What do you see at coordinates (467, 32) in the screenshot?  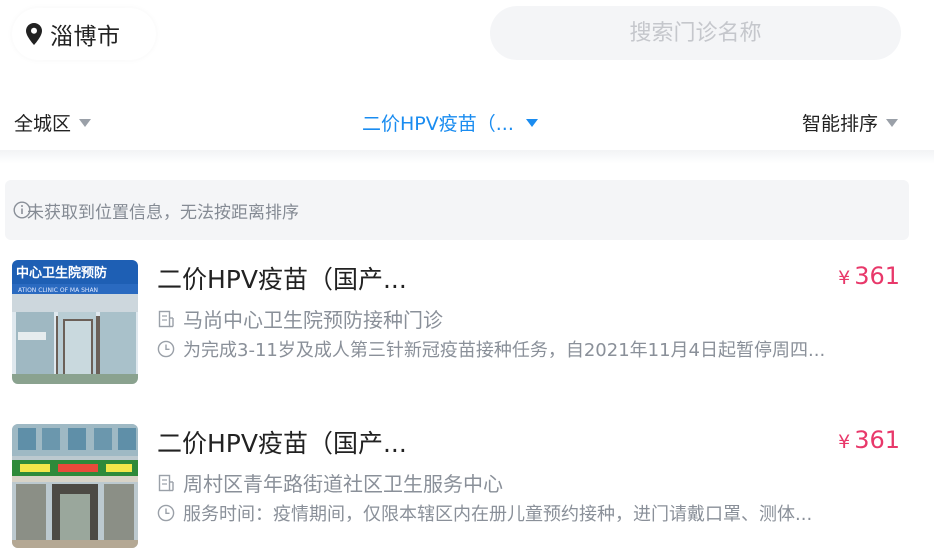 I see `top-bar: 淄博市` at bounding box center [467, 32].